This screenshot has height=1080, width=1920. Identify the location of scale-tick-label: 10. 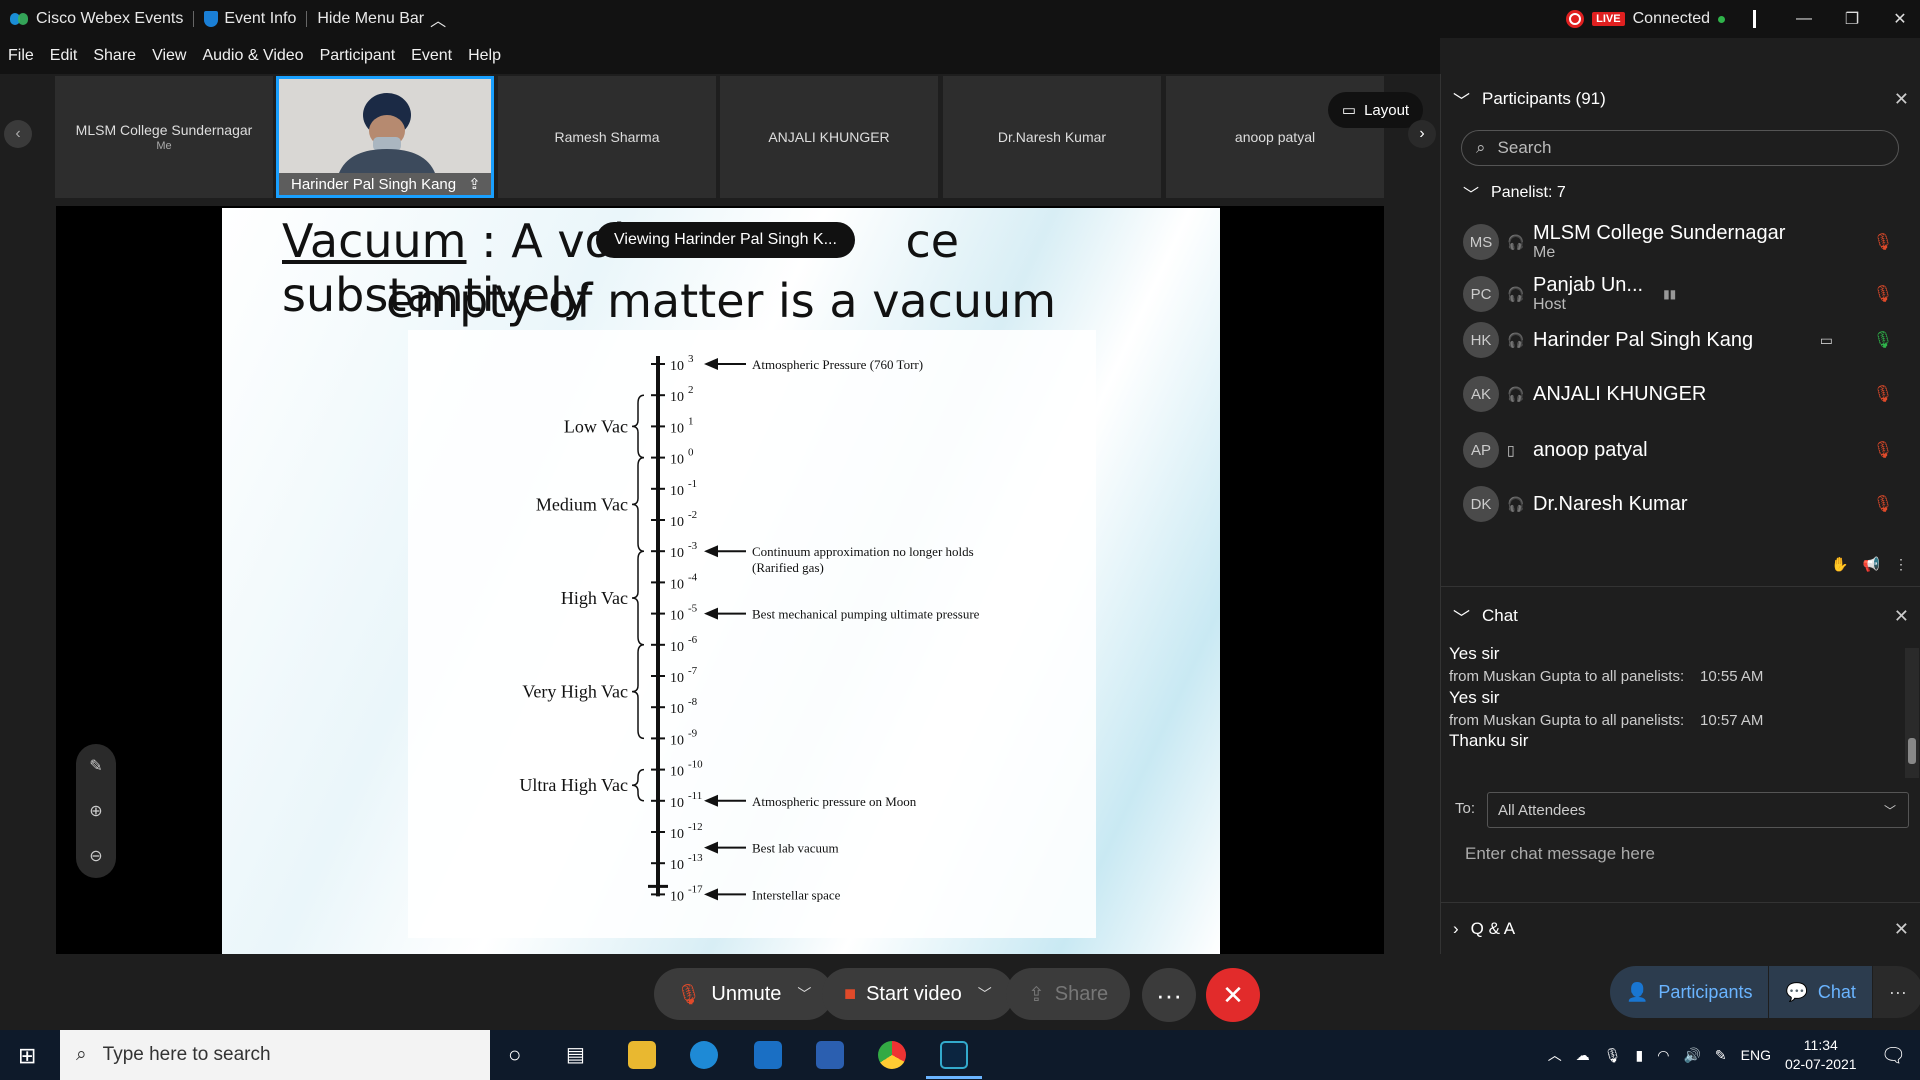
(677, 428).